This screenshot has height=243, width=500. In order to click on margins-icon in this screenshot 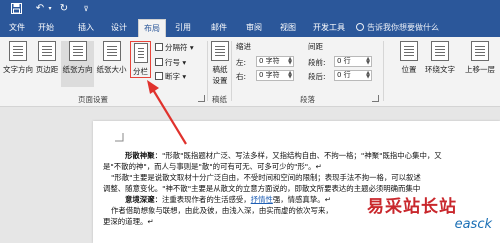, I will do `click(47, 51)`.